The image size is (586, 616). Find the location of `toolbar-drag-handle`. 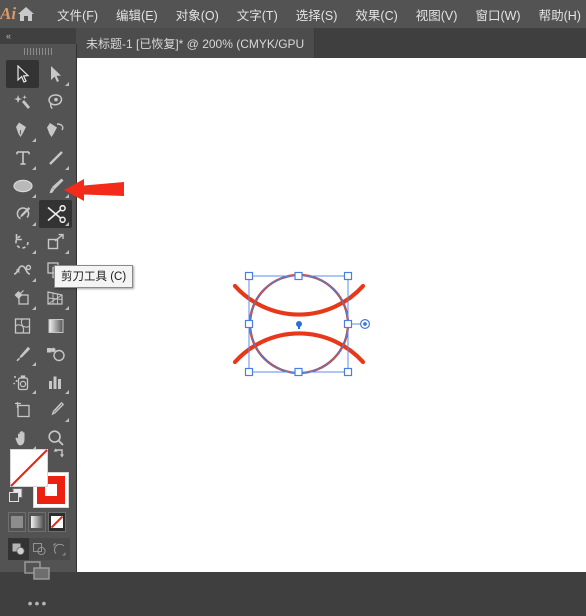

toolbar-drag-handle is located at coordinates (38, 51).